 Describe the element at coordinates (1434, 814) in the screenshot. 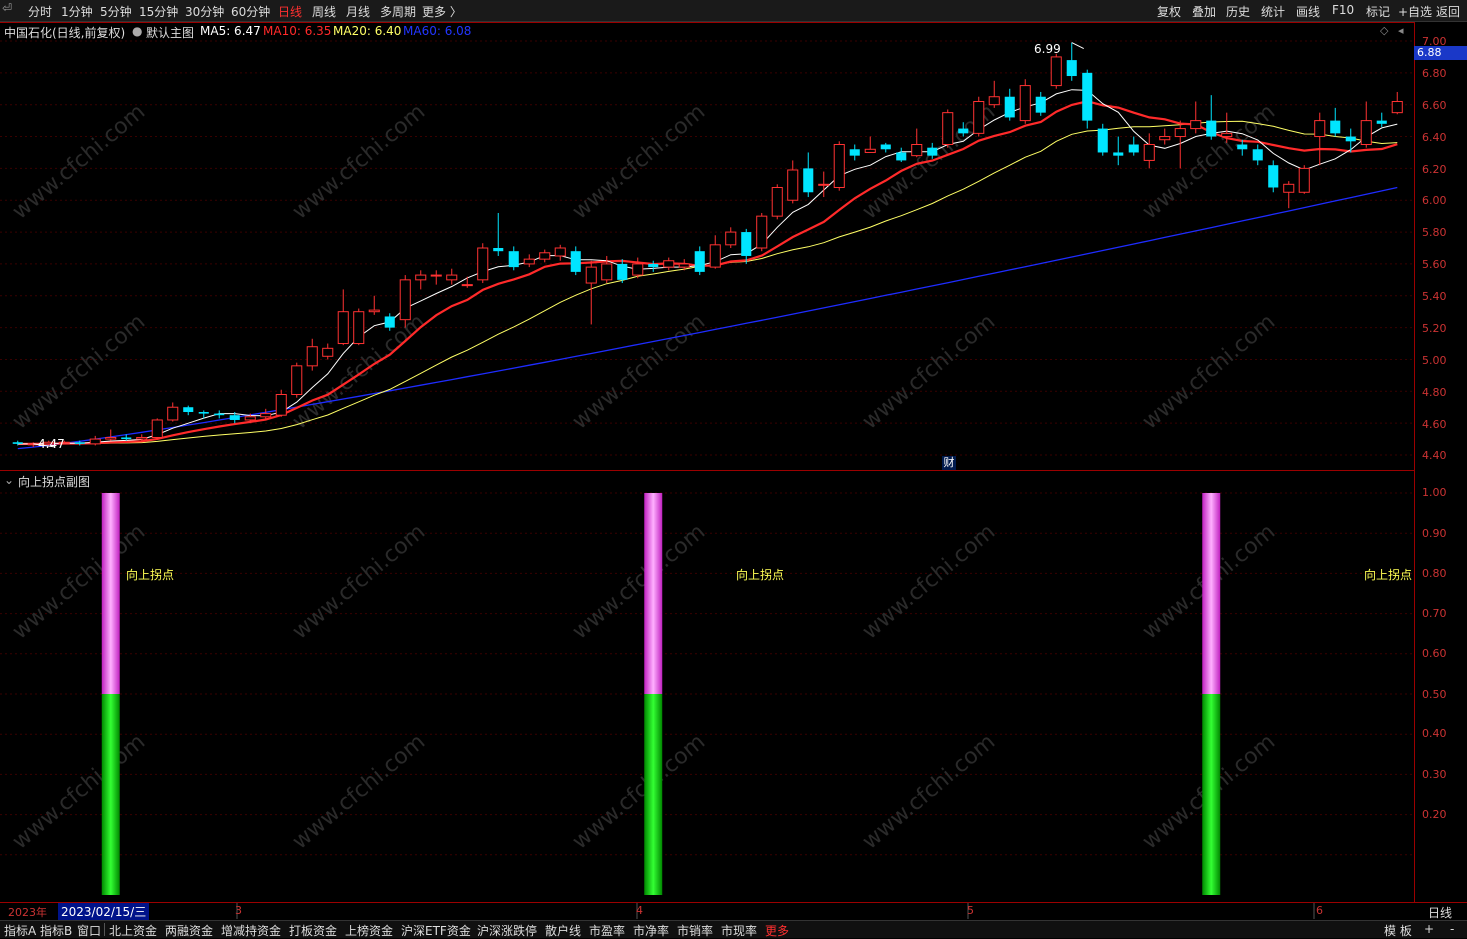

I see `sub-y-tick: 0.20` at that location.